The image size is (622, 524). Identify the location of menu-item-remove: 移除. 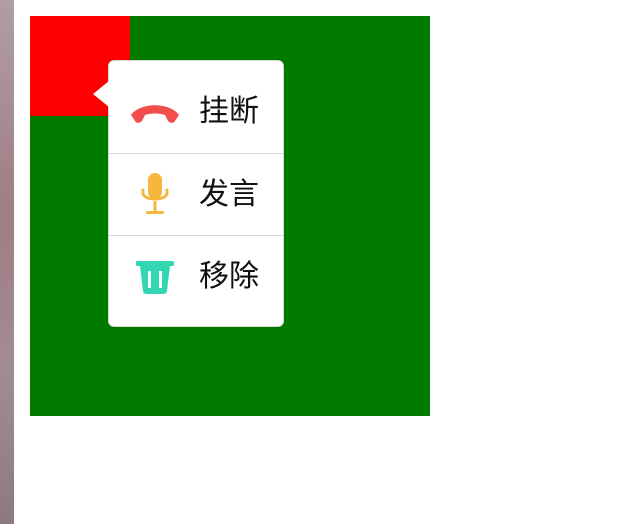
(196, 277).